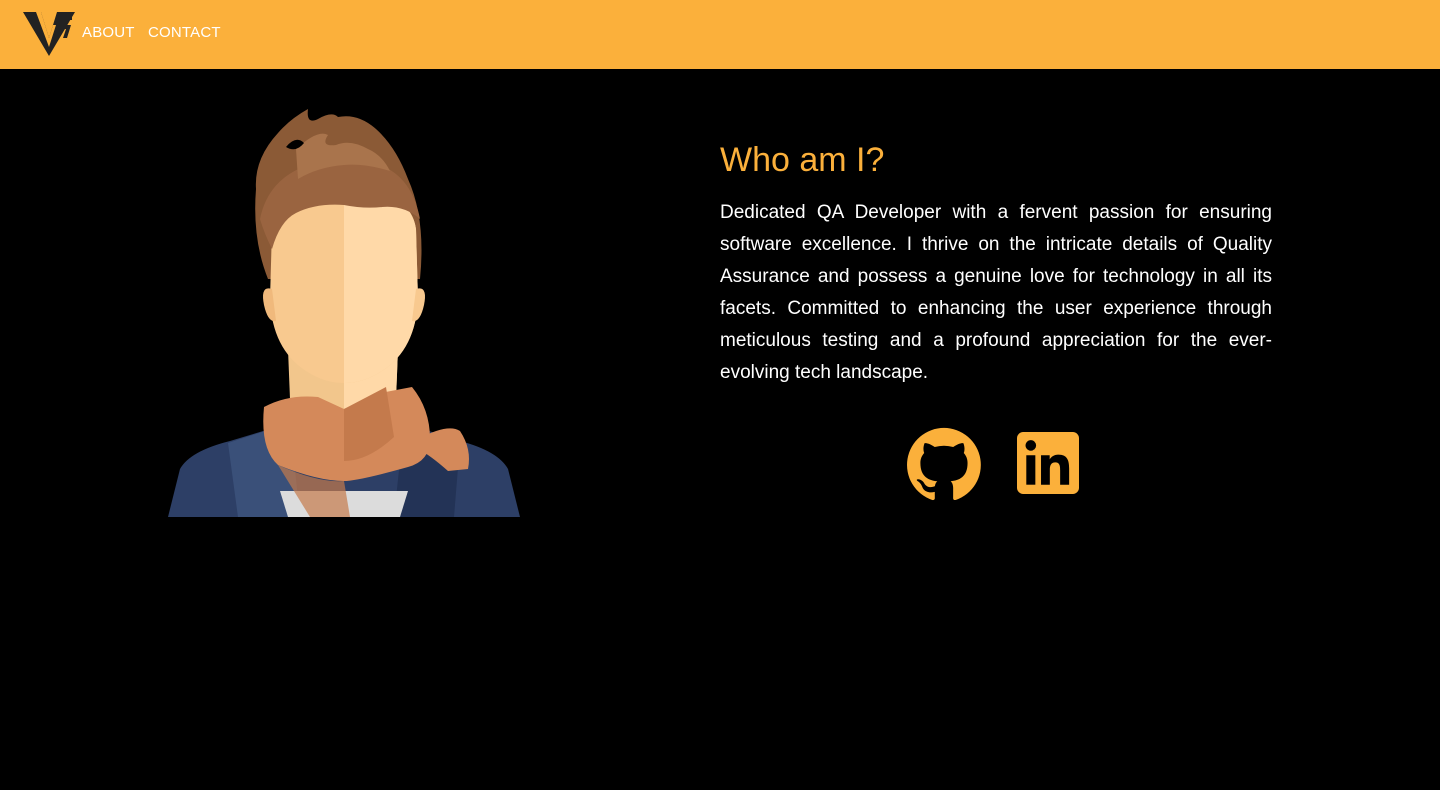  What do you see at coordinates (720, 34) in the screenshot?
I see `navbar: ABOUT CONTACT` at bounding box center [720, 34].